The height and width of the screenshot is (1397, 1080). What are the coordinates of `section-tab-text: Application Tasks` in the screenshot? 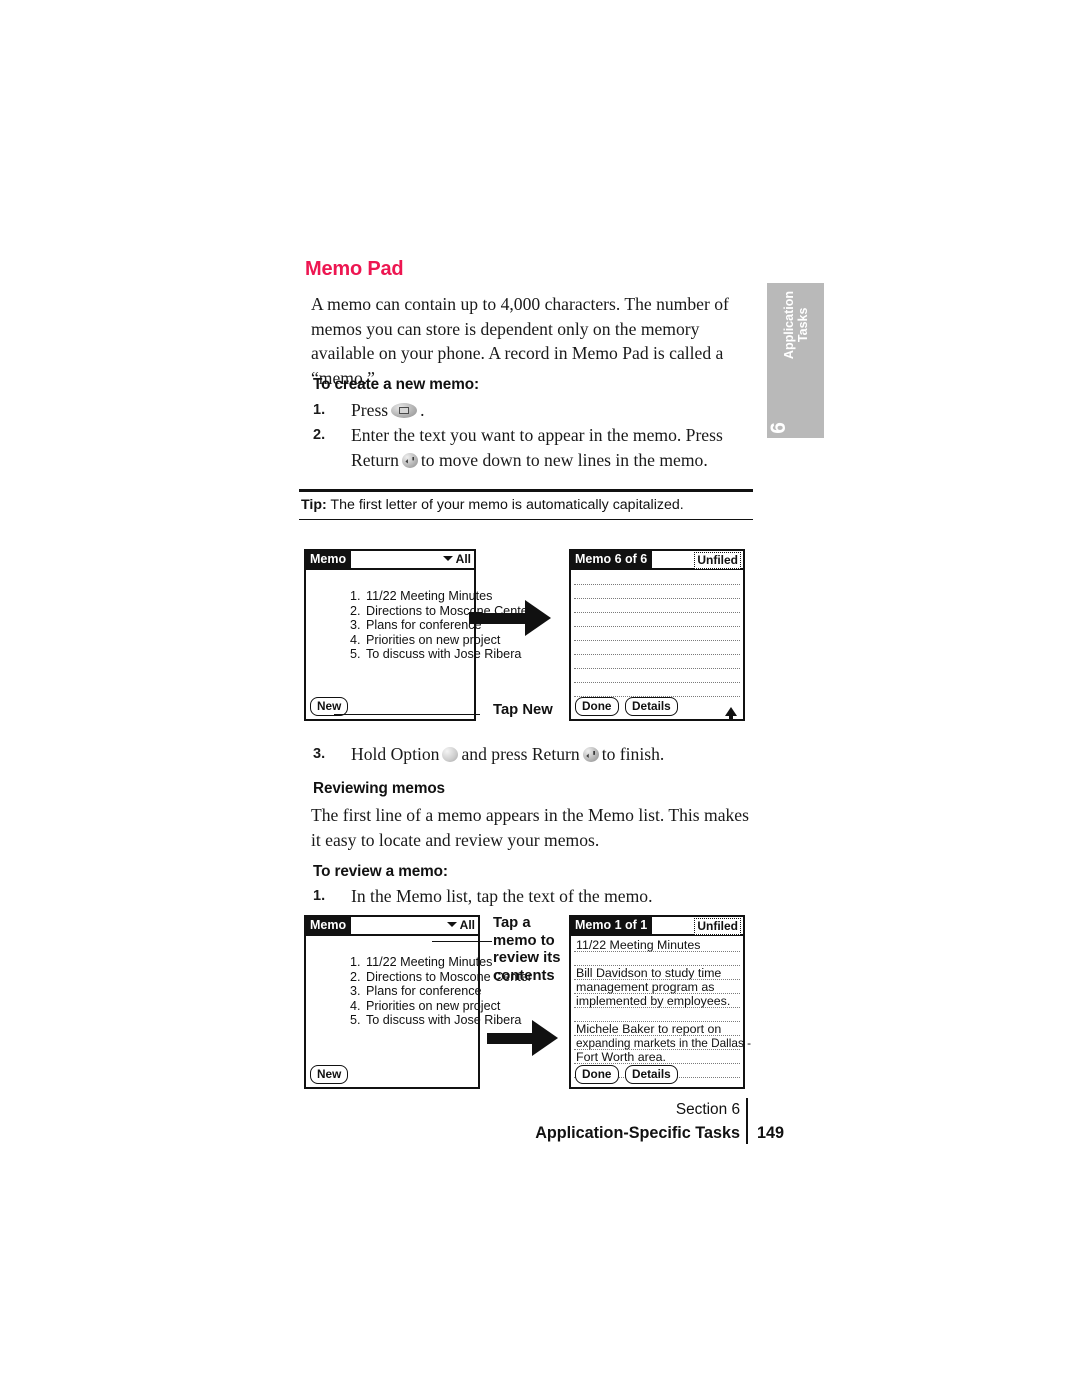 It's located at (795, 325).